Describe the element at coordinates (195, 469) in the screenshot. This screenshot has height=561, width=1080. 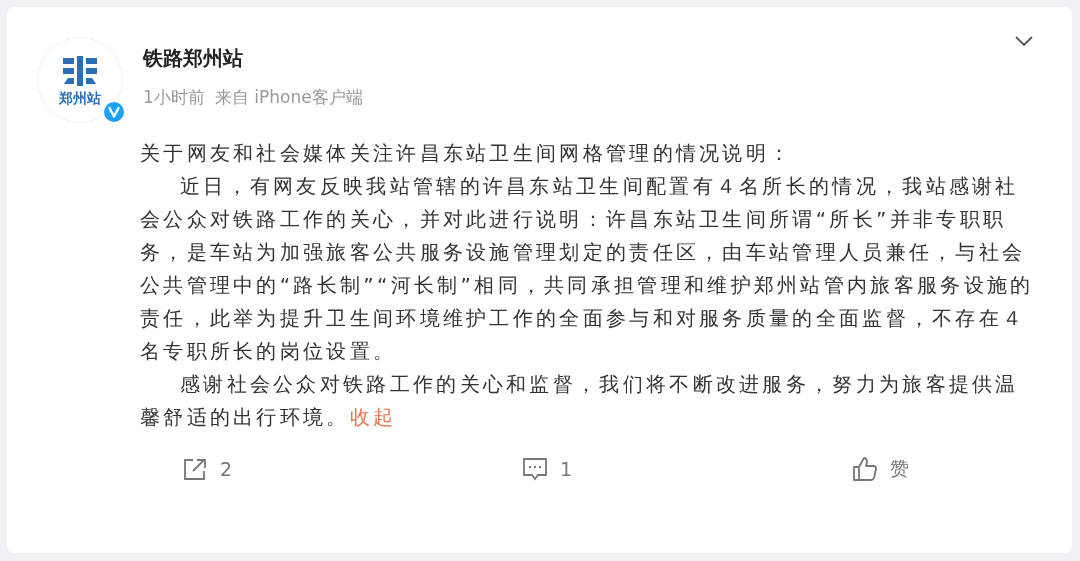
I see `share-icon` at that location.